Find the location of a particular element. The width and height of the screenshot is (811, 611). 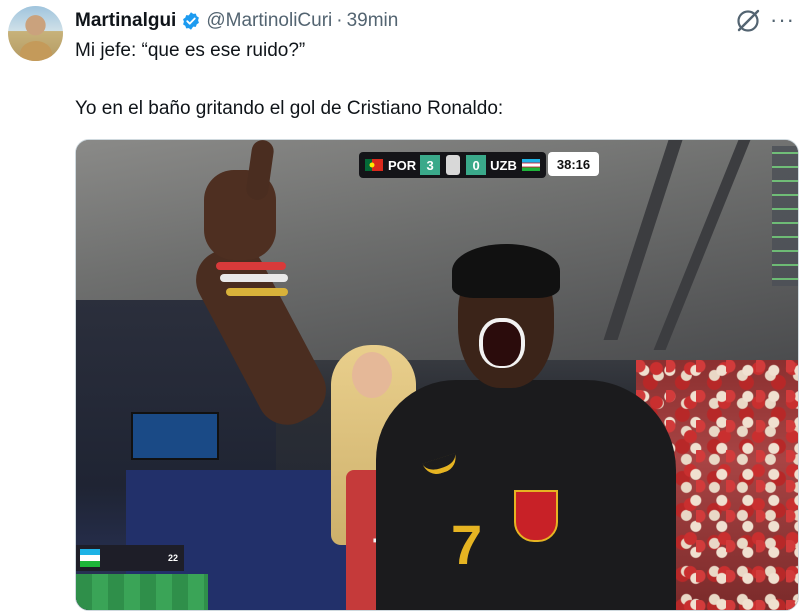

banner-number: 22 is located at coordinates (172, 558).